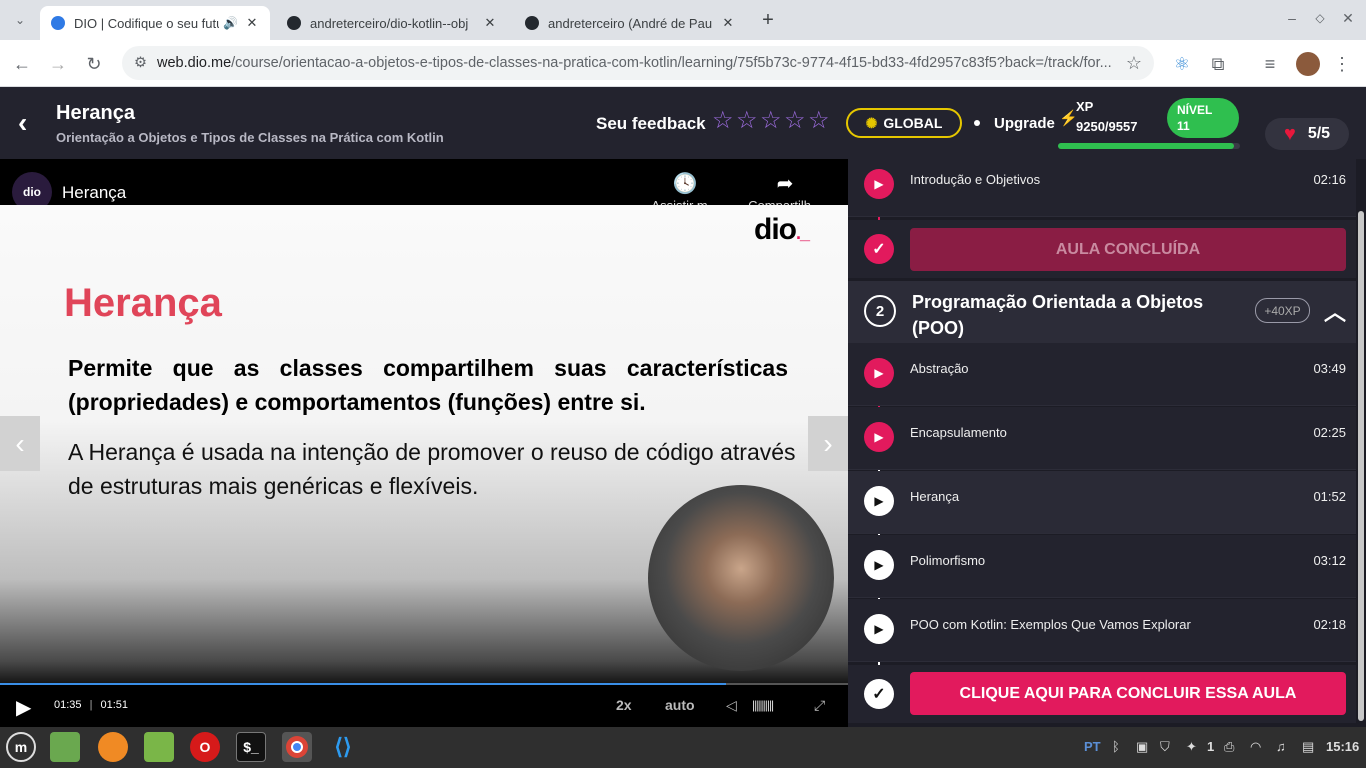  Describe the element at coordinates (1282, 310) in the screenshot. I see `module-xp-badge: +40XP` at that location.